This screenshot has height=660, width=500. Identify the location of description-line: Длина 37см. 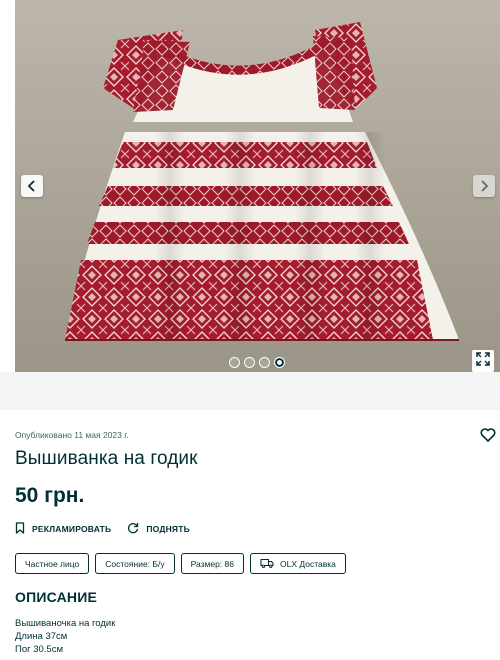
(41, 636).